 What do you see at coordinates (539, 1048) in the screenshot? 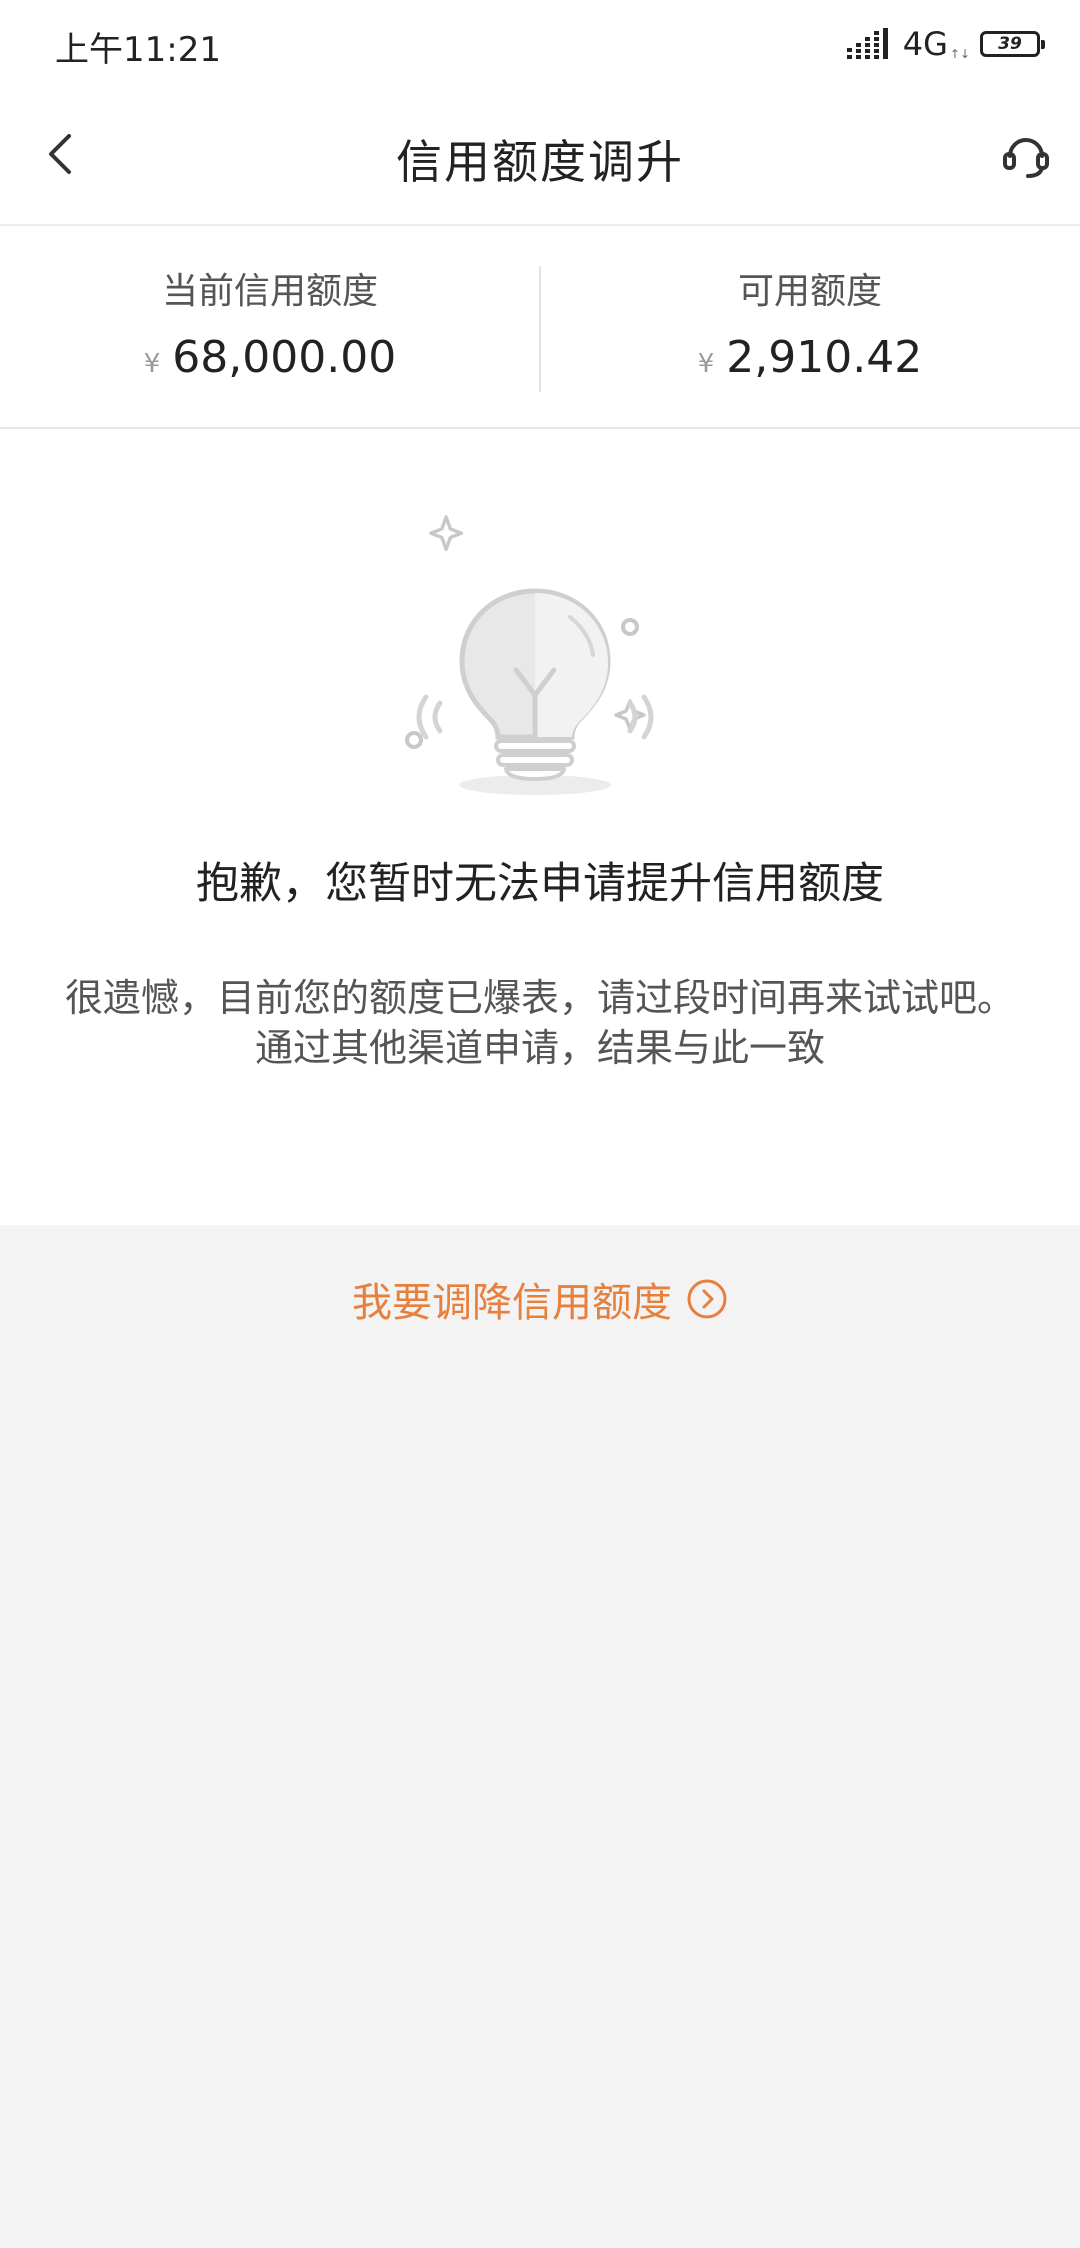
I see `notice-line-2: 通过其他渠道申请，结果与此一致` at bounding box center [539, 1048].